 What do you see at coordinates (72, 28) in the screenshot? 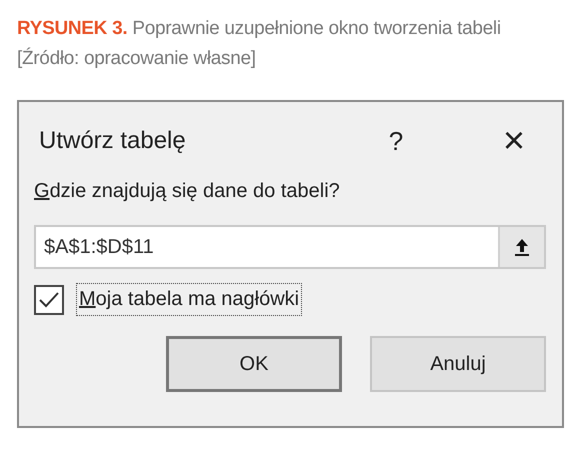
I see `figure-label: RYSUNEK 3.` at bounding box center [72, 28].